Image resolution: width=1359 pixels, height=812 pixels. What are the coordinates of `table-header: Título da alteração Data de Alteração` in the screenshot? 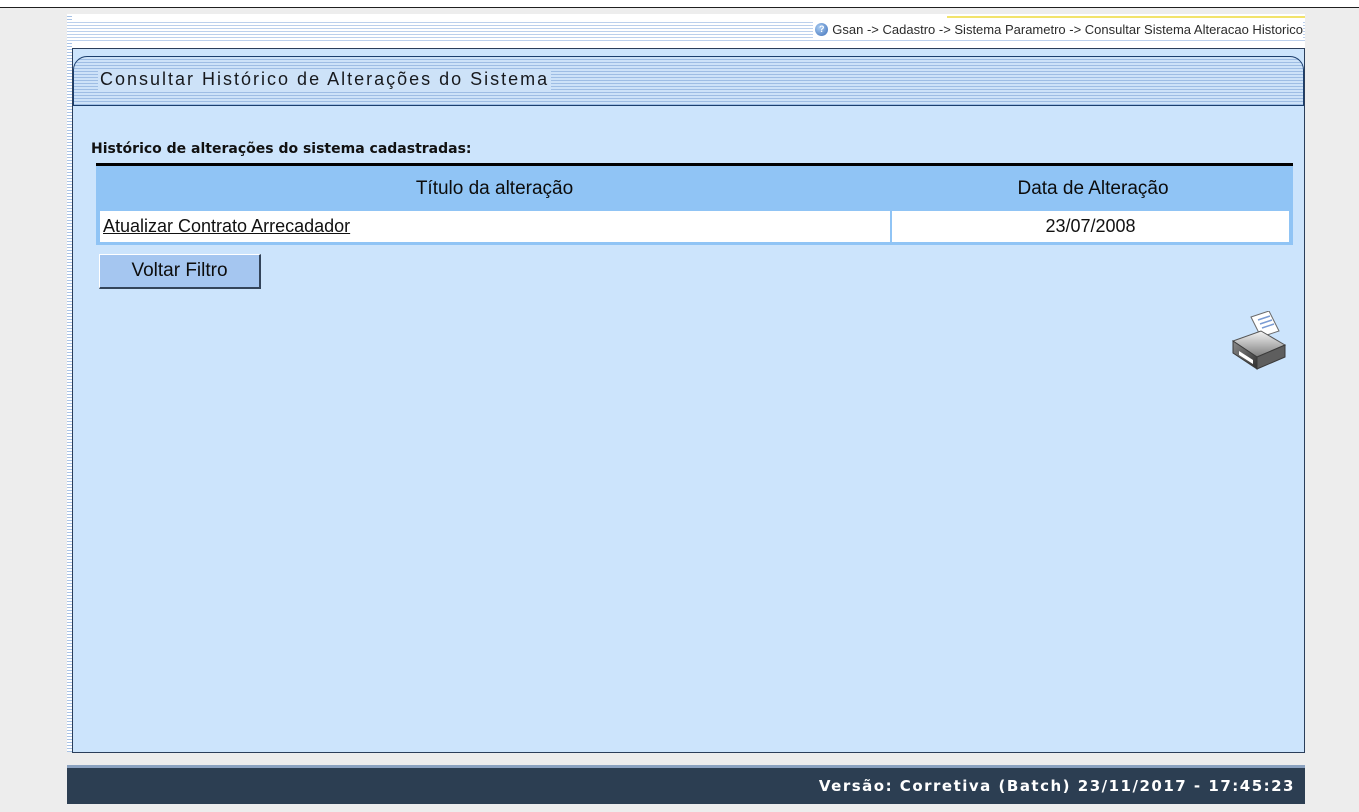 It's located at (694, 188).